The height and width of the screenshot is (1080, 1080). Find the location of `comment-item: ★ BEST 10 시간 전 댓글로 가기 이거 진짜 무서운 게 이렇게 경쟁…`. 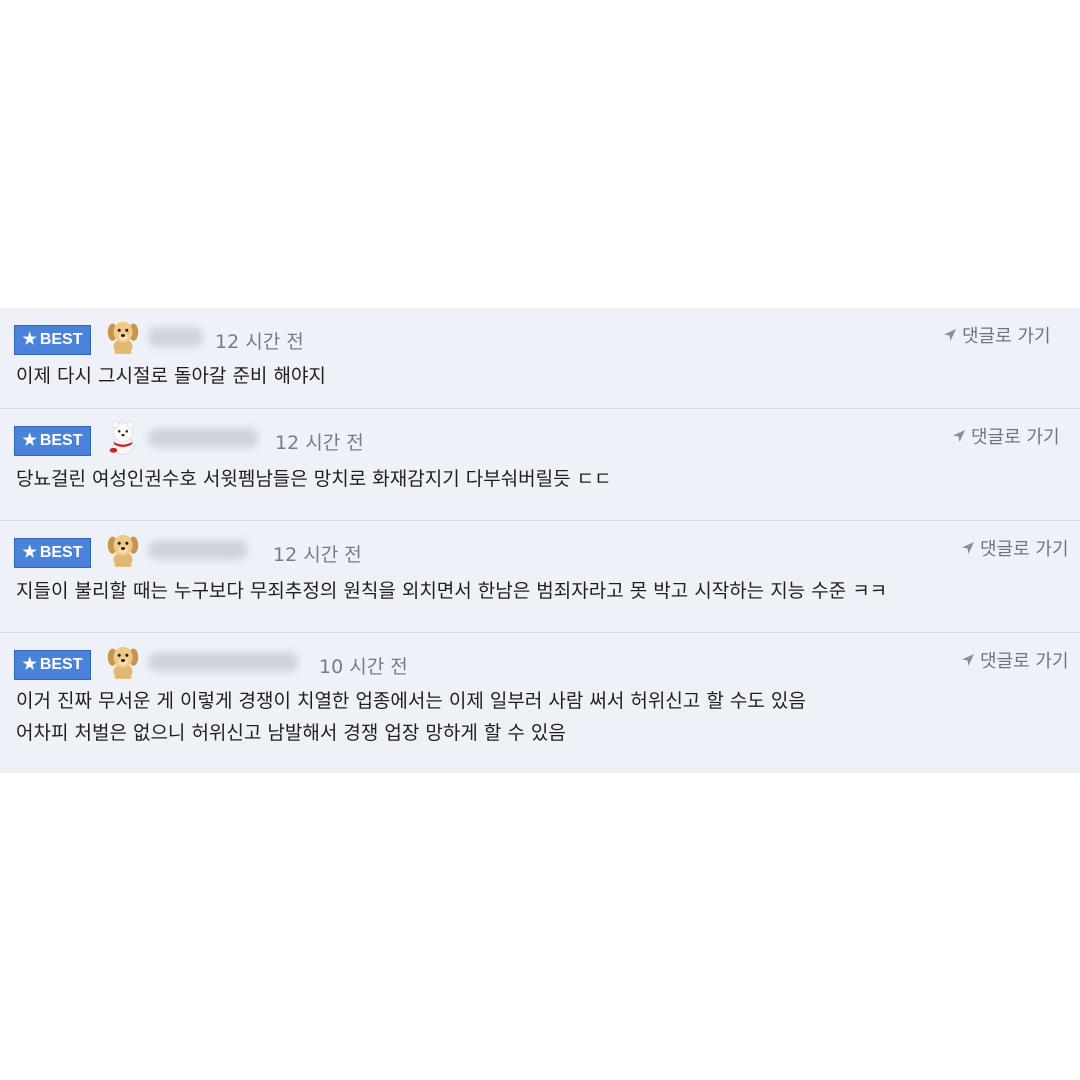

comment-item: ★ BEST 10 시간 전 댓글로 가기 이거 진짜 무서운 게 이렇게 경쟁… is located at coordinates (540, 703).